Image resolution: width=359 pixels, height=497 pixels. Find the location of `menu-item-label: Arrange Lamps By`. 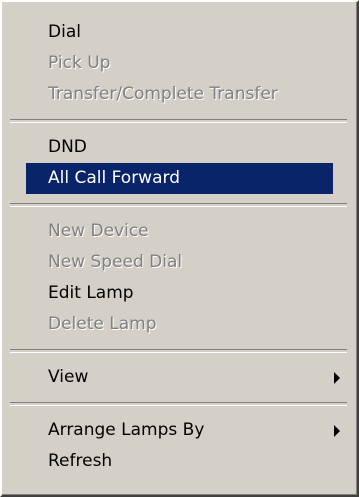

menu-item-label: Arrange Lamps By is located at coordinates (126, 430).